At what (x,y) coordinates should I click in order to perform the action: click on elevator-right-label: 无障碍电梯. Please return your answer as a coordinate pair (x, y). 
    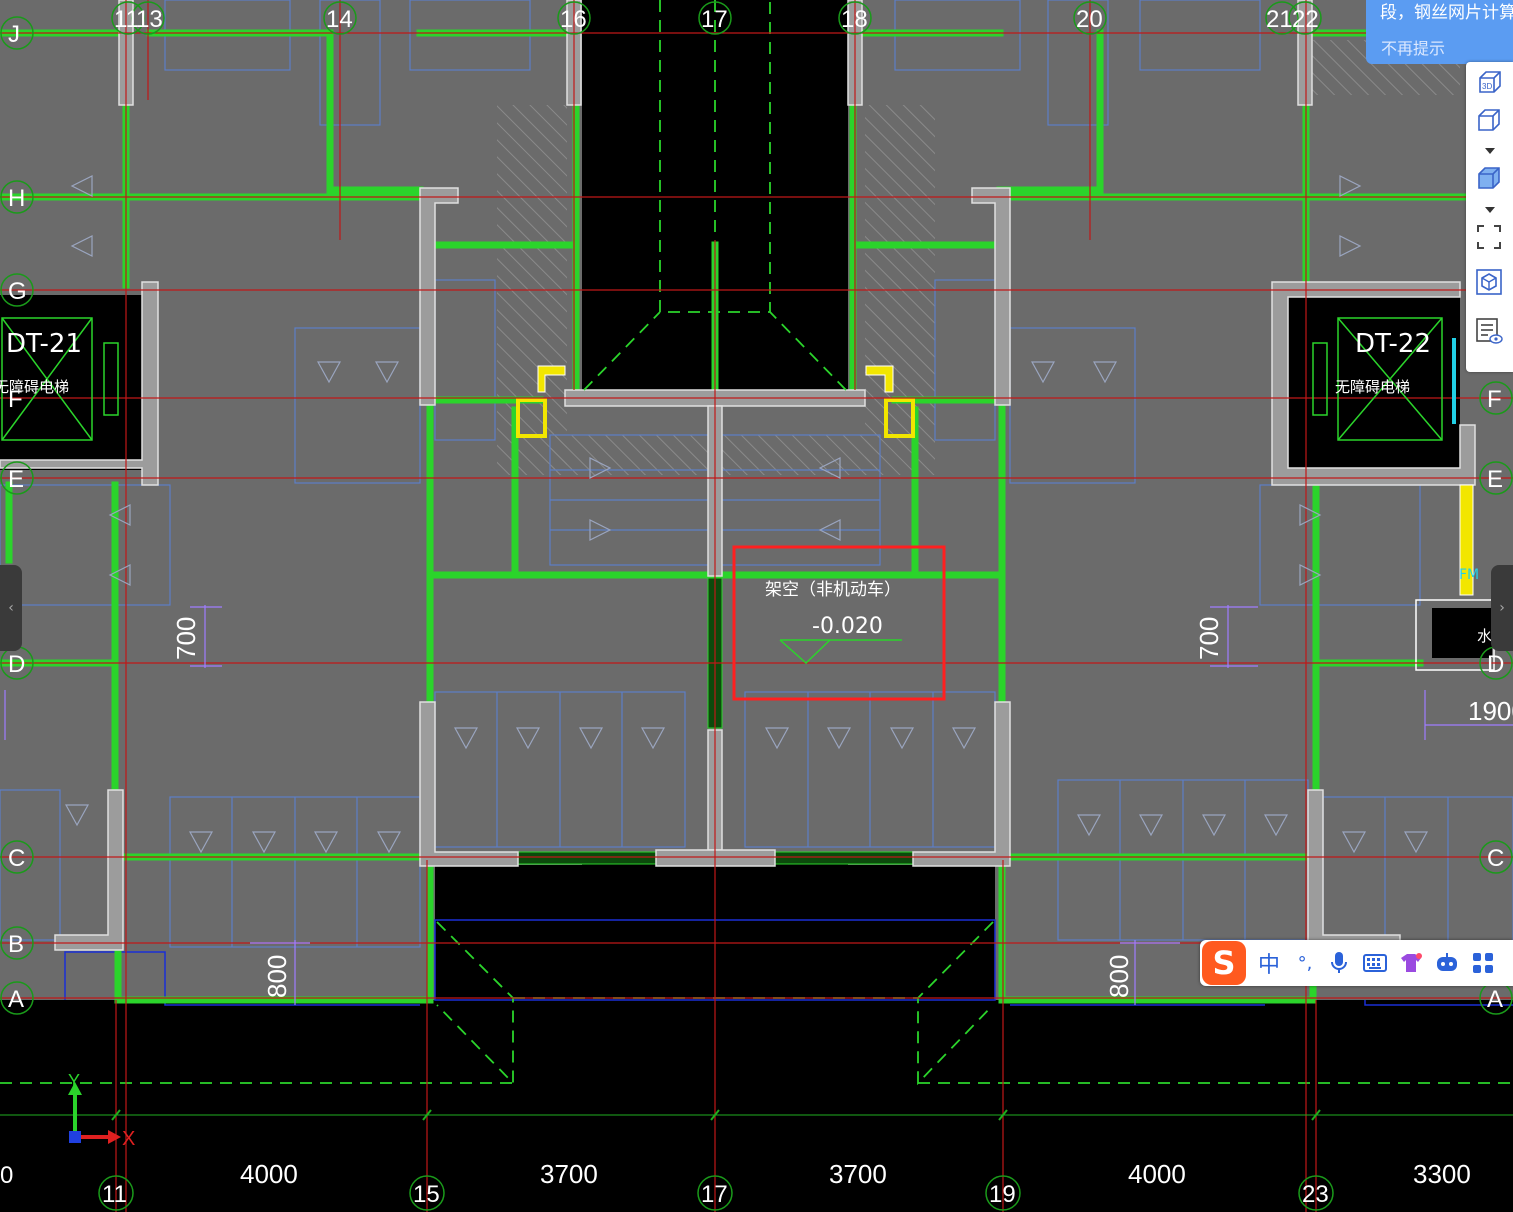
    Looking at the image, I should click on (1372, 387).